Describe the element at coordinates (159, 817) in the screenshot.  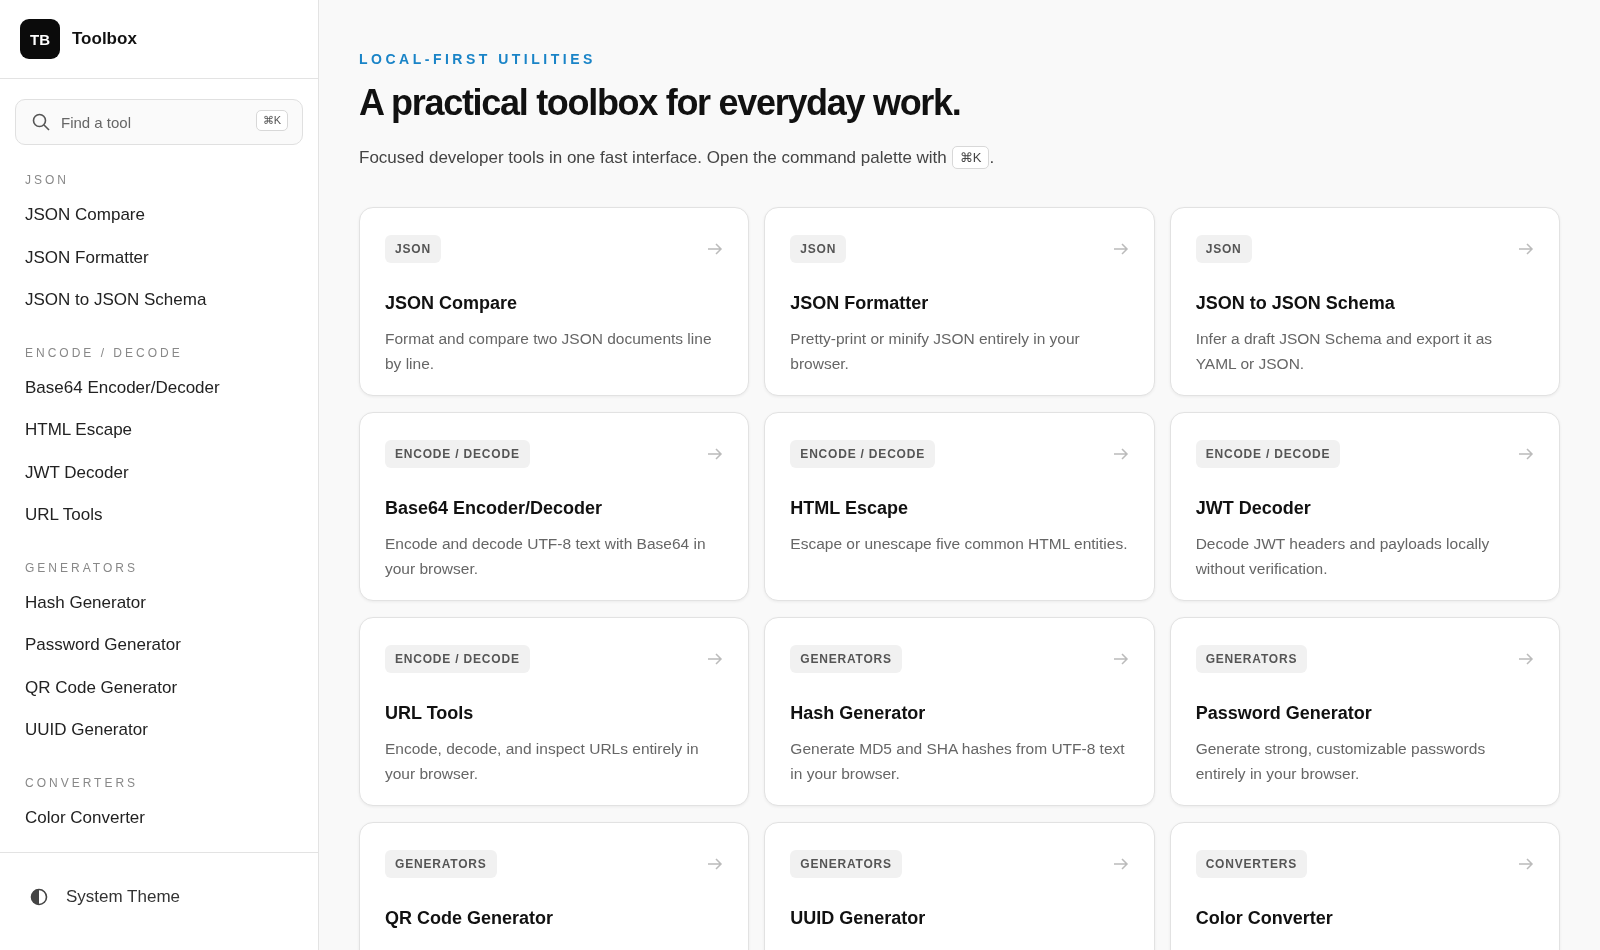
I see `nav-link: Color Converter` at that location.